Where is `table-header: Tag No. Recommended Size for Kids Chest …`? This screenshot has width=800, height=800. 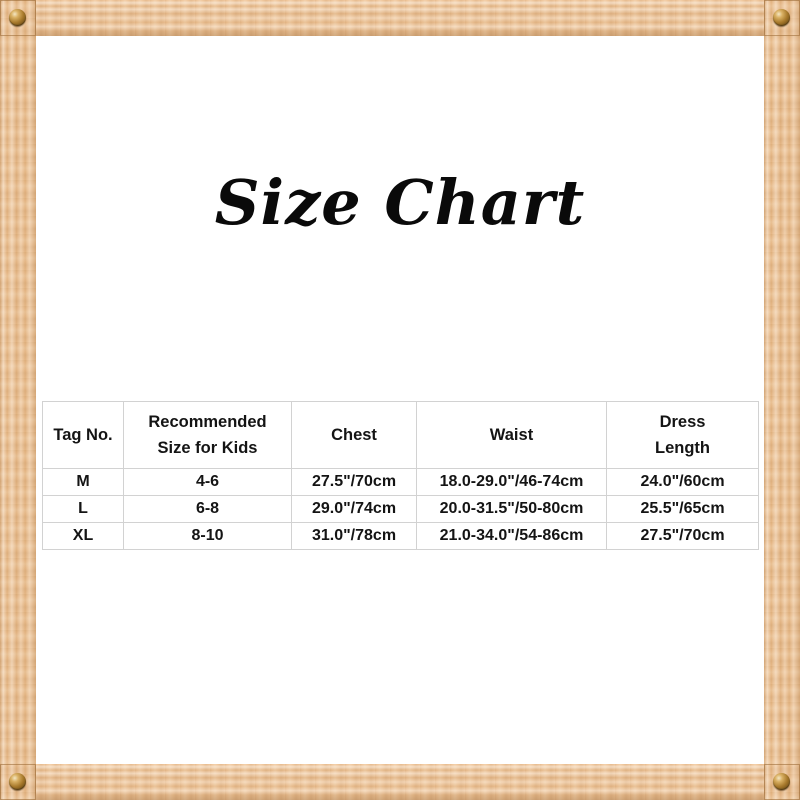
table-header: Tag No. Recommended Size for Kids Chest … is located at coordinates (400, 435).